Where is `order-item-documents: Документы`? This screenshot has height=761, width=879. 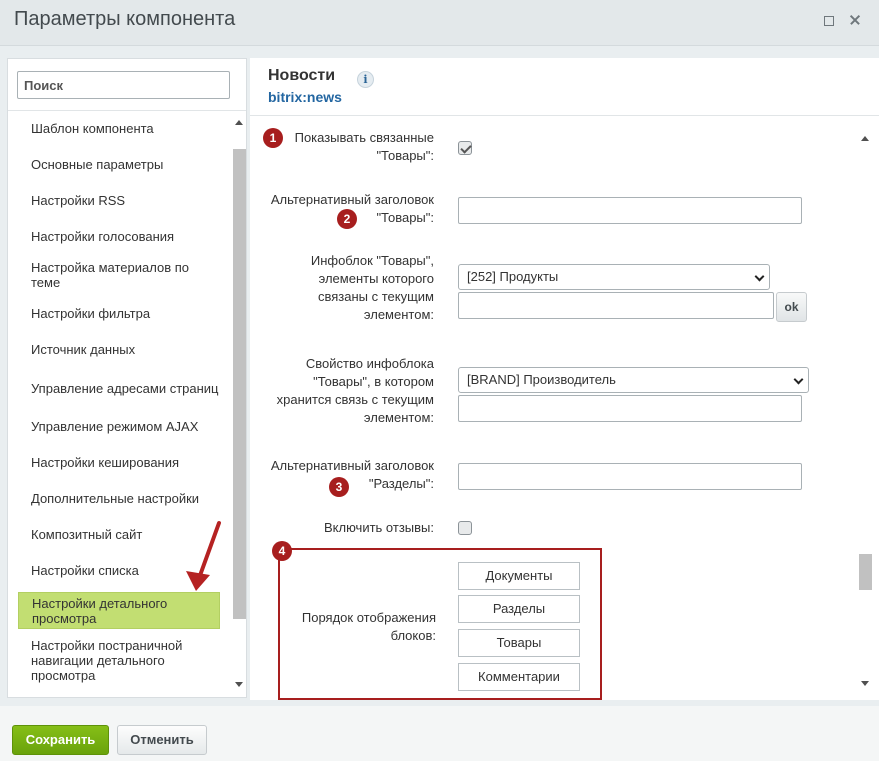
order-item-documents: Документы is located at coordinates (519, 576).